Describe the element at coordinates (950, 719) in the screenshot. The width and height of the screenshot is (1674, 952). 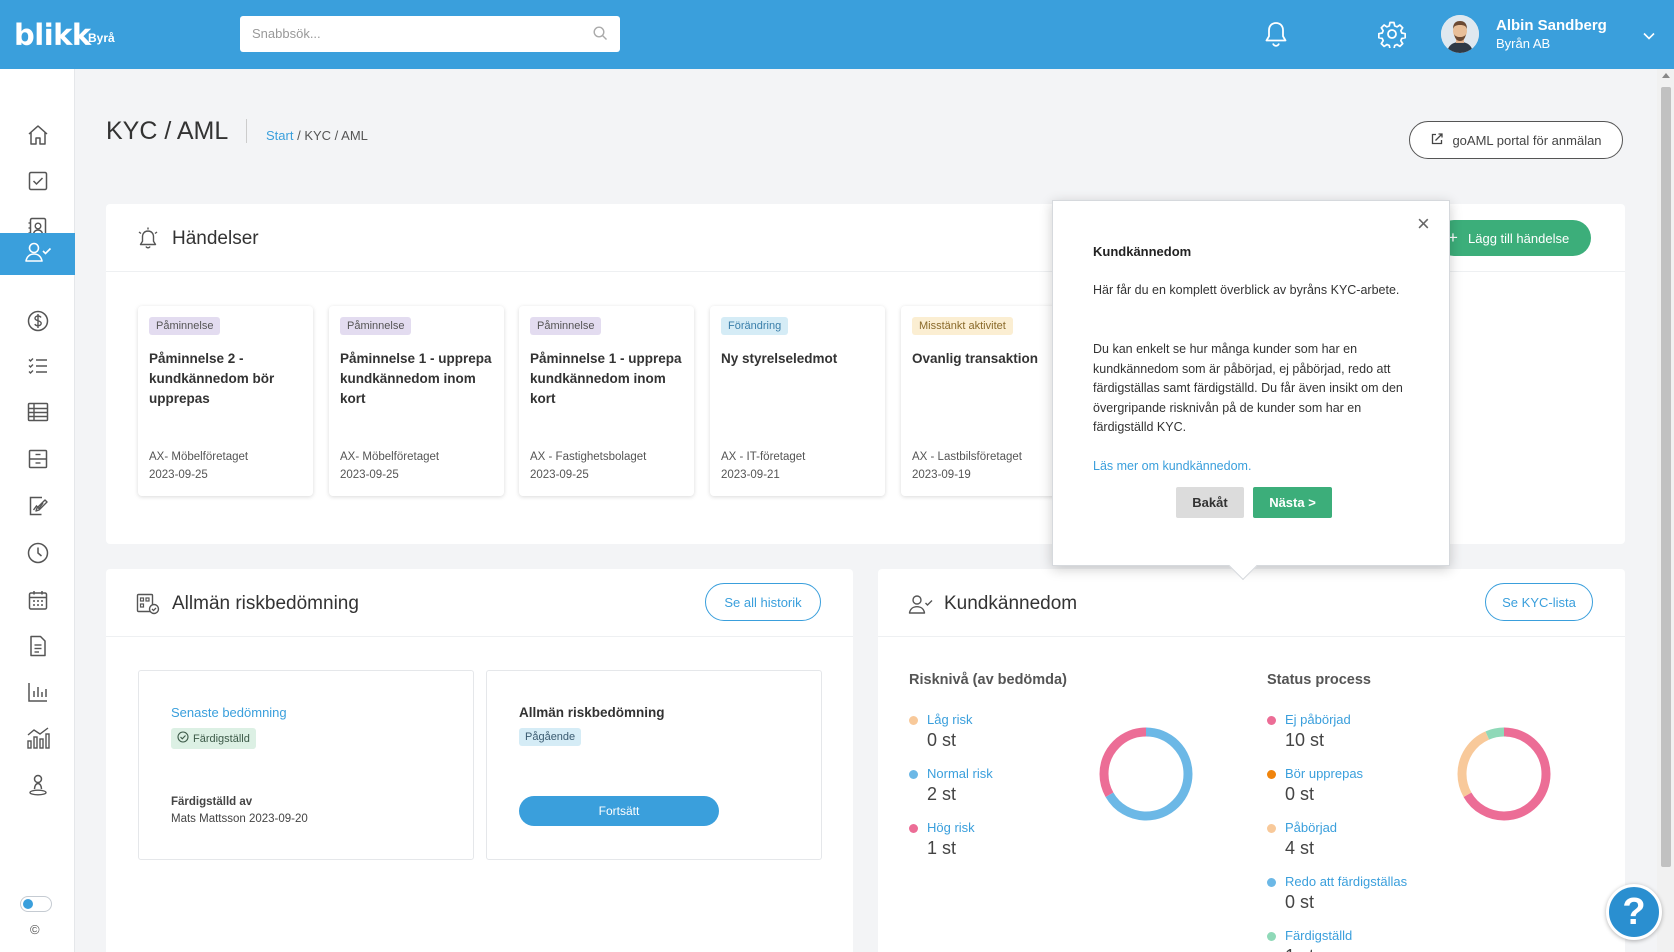
I see `legend-label: Låg risk` at that location.